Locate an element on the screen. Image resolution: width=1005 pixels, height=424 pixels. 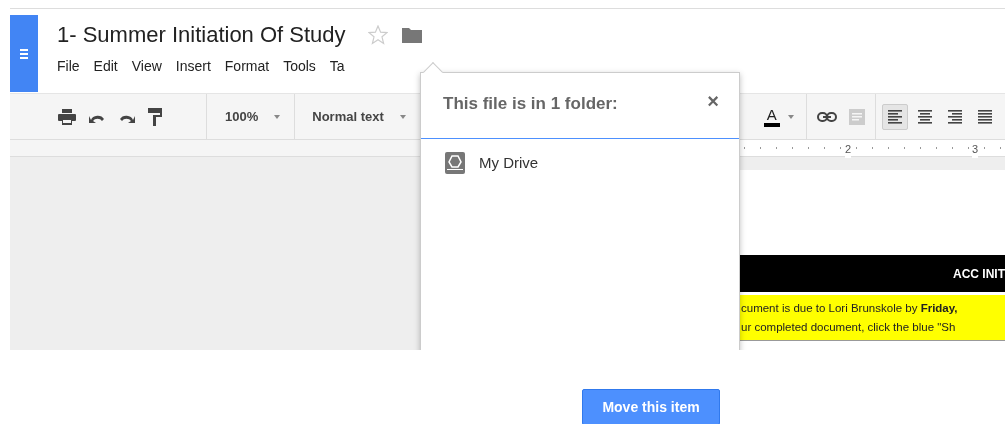
menu-item: Edit is located at coordinates (112, 66).